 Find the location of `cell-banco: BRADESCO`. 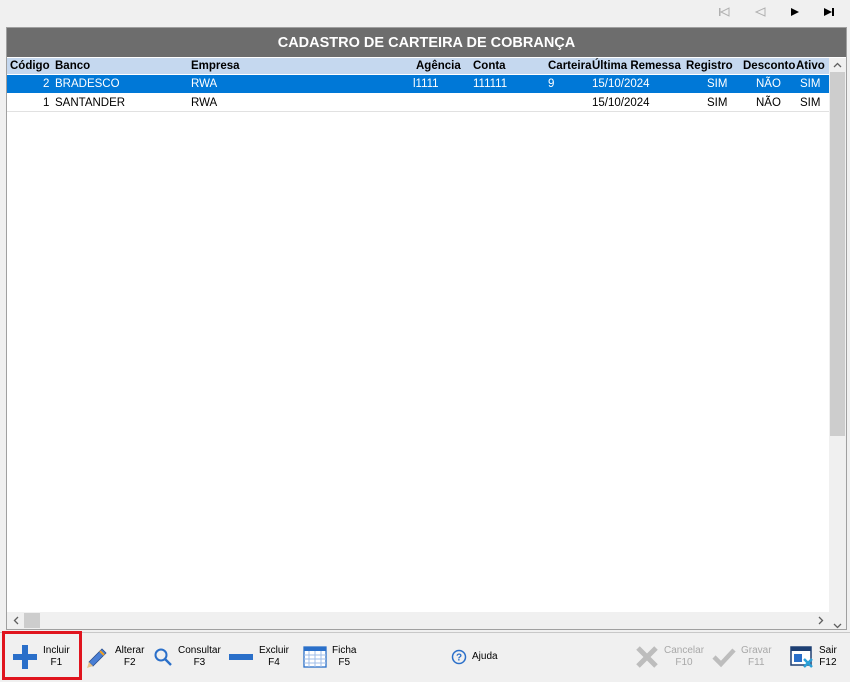

cell-banco: BRADESCO is located at coordinates (87, 84).